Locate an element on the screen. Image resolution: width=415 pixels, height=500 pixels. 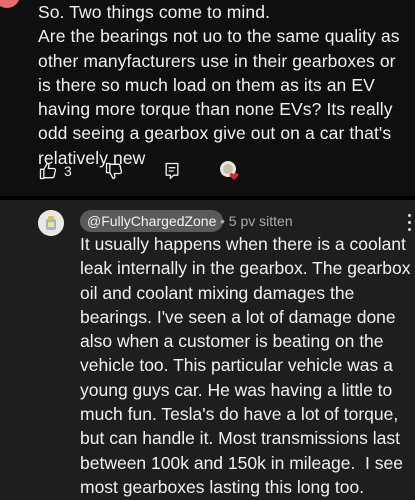
reply-button is located at coordinates (172, 171).